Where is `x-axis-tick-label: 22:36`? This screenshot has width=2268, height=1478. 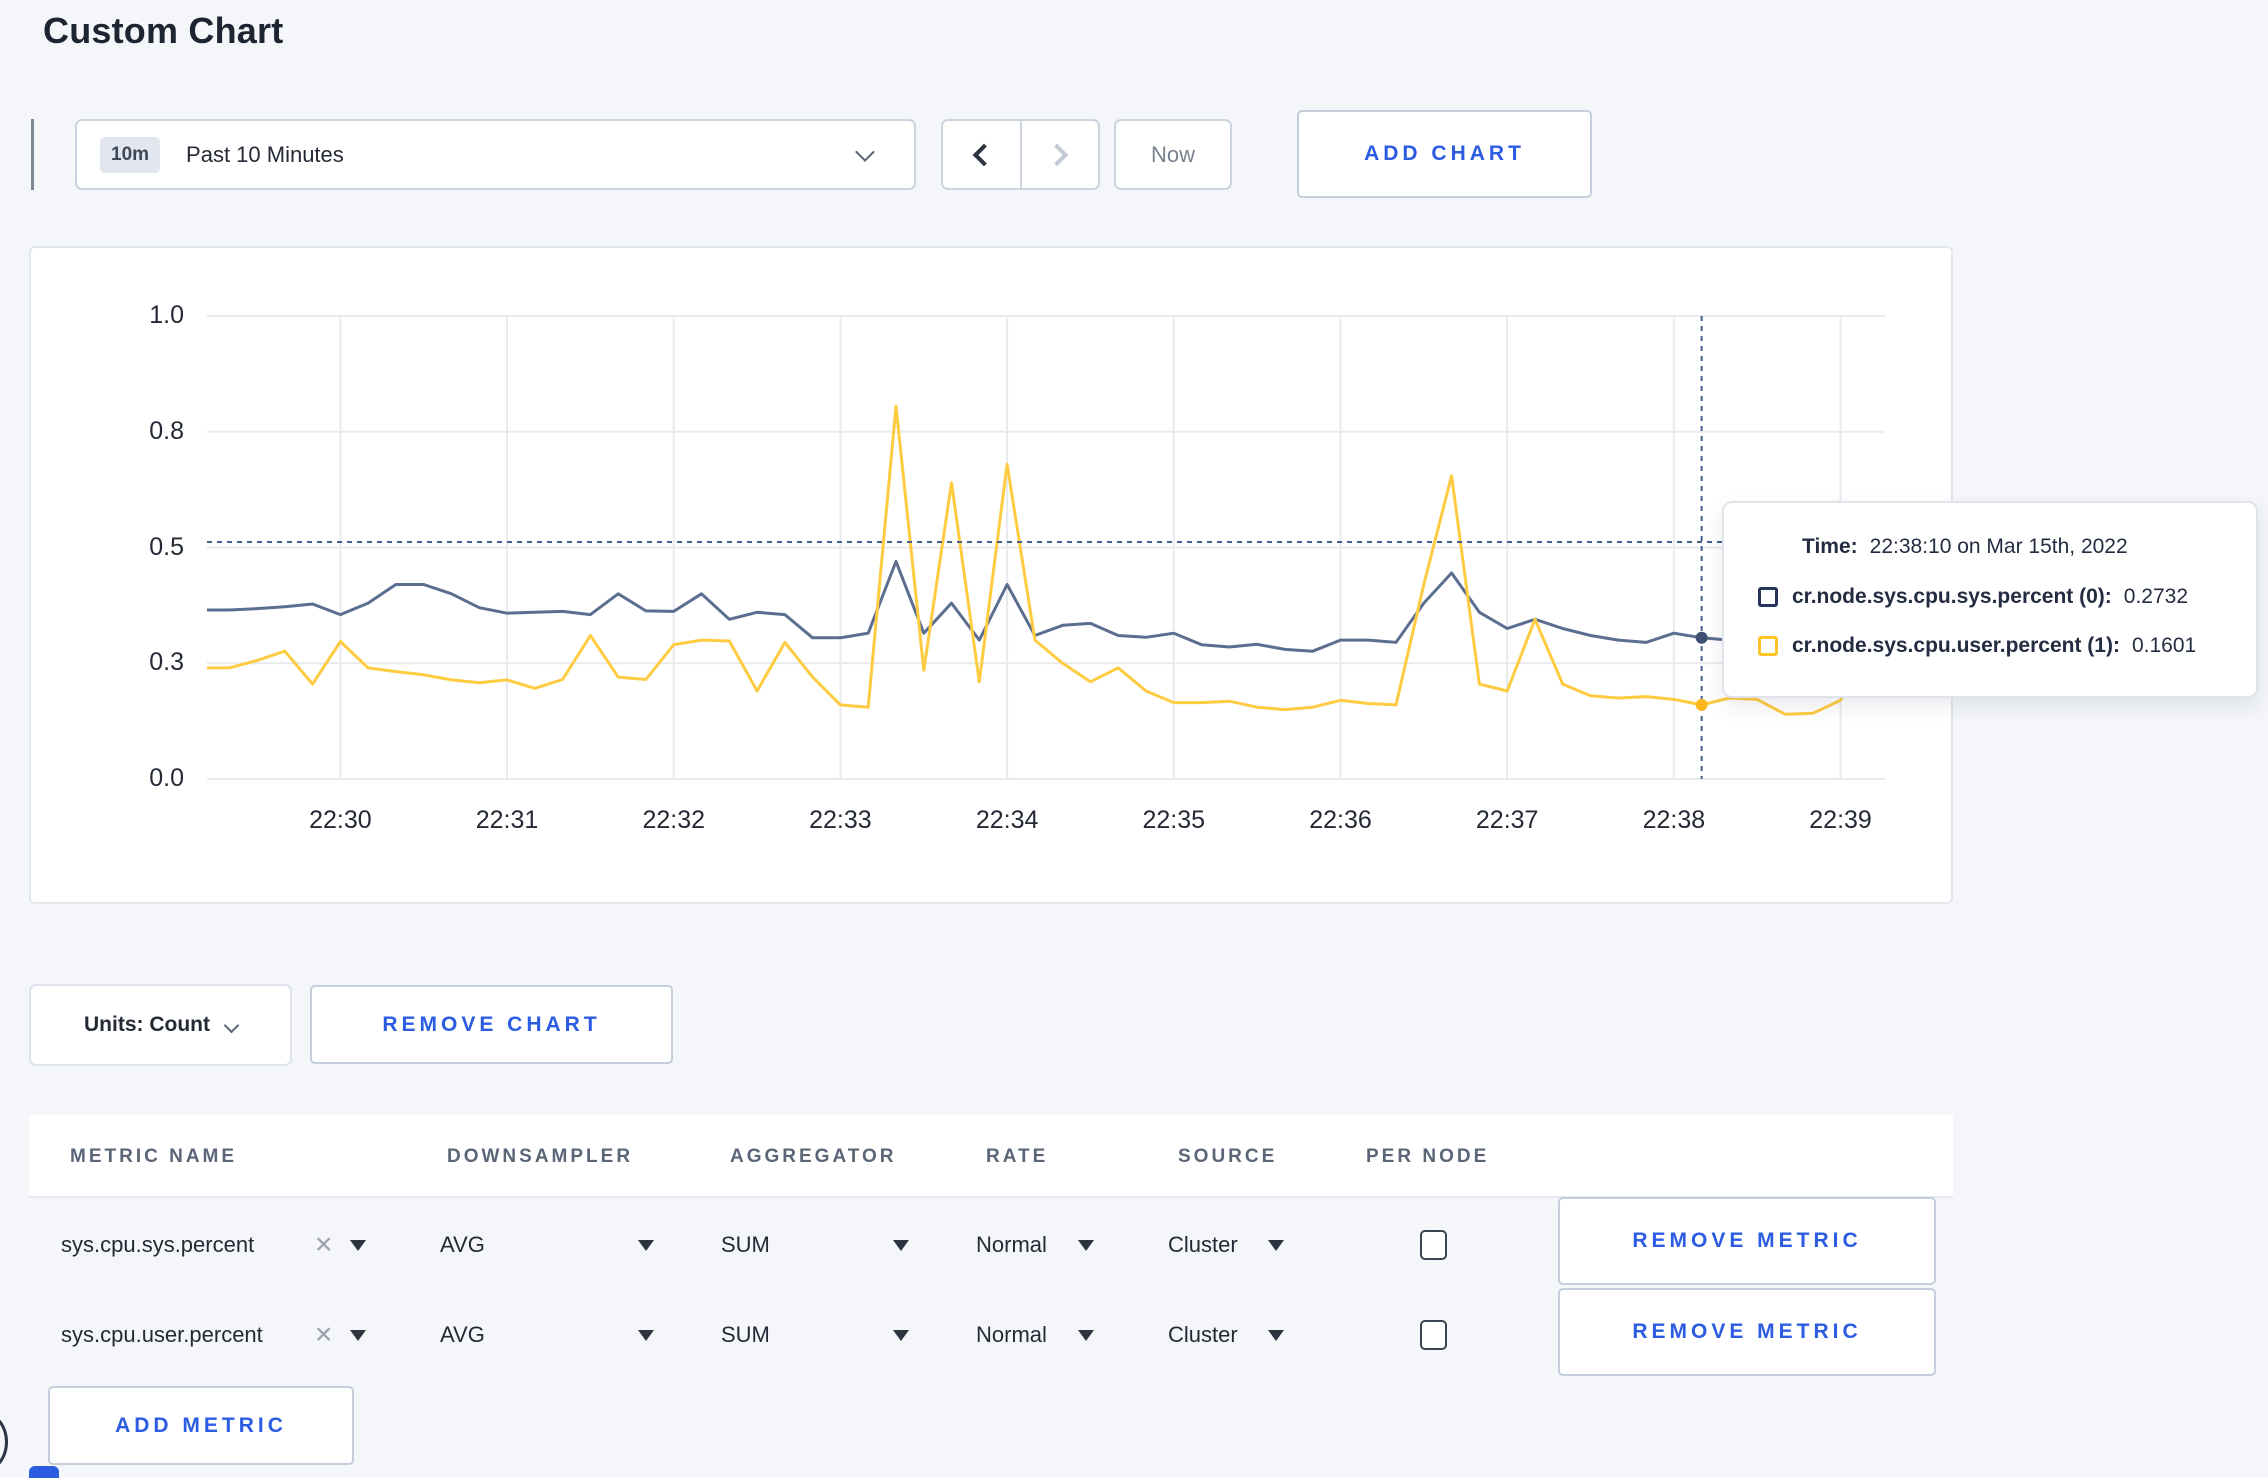 x-axis-tick-label: 22:36 is located at coordinates (1340, 820).